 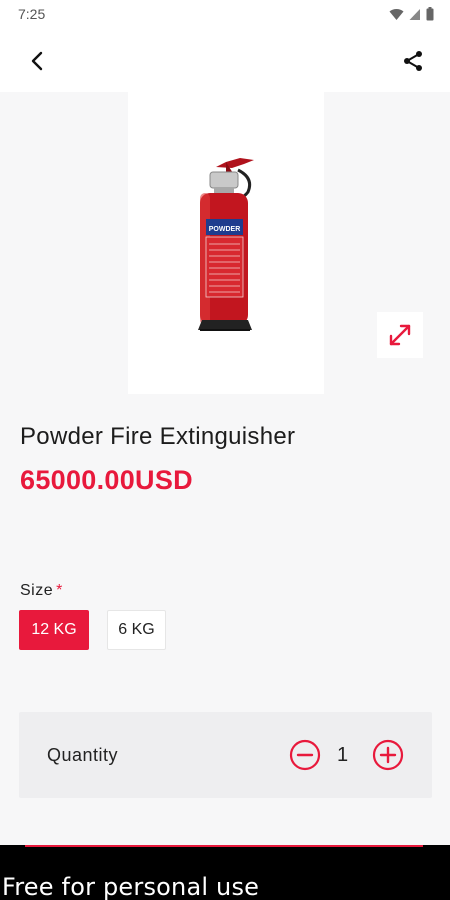 I want to click on share-button, so click(x=413, y=61).